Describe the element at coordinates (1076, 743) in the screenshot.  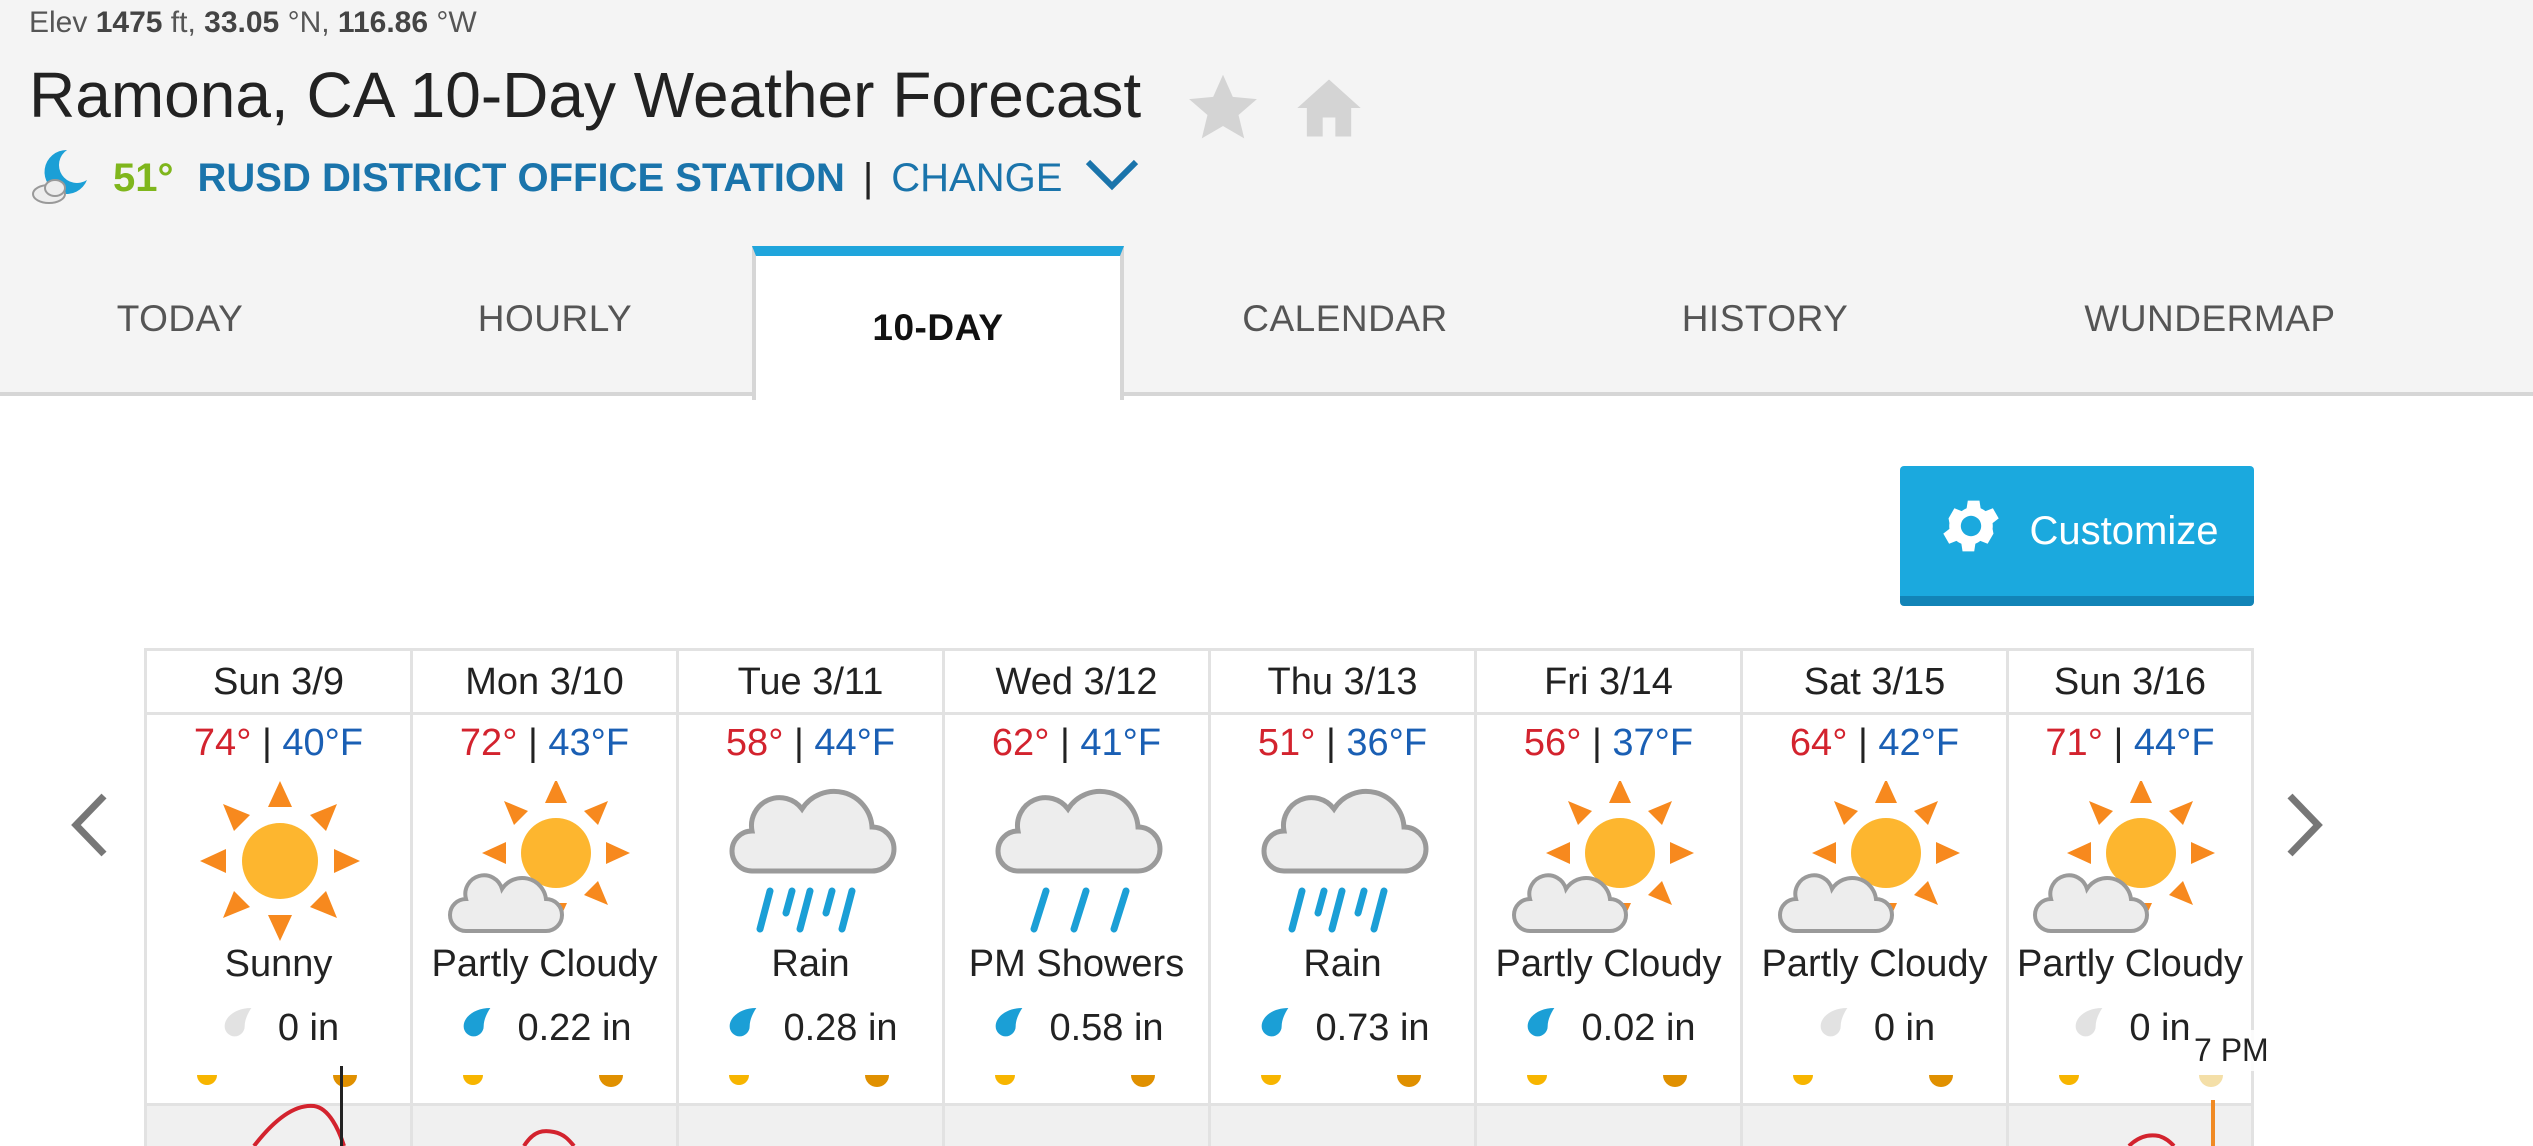
I see `day-temps: 62° | 41°F` at that location.